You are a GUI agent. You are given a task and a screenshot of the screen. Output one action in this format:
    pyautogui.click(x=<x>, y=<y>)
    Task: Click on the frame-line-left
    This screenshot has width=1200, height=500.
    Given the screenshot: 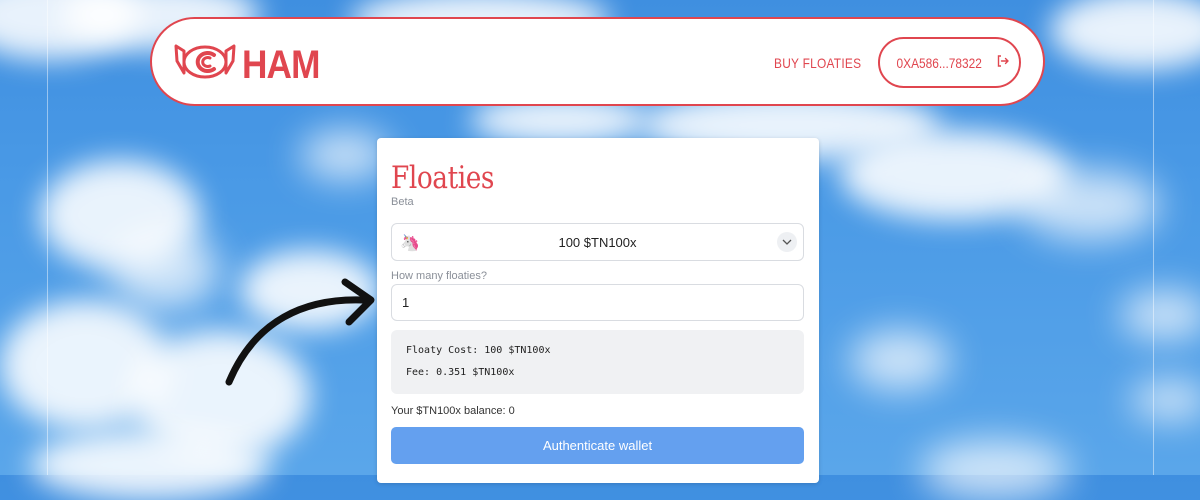 What is the action you would take?
    pyautogui.click(x=47, y=237)
    